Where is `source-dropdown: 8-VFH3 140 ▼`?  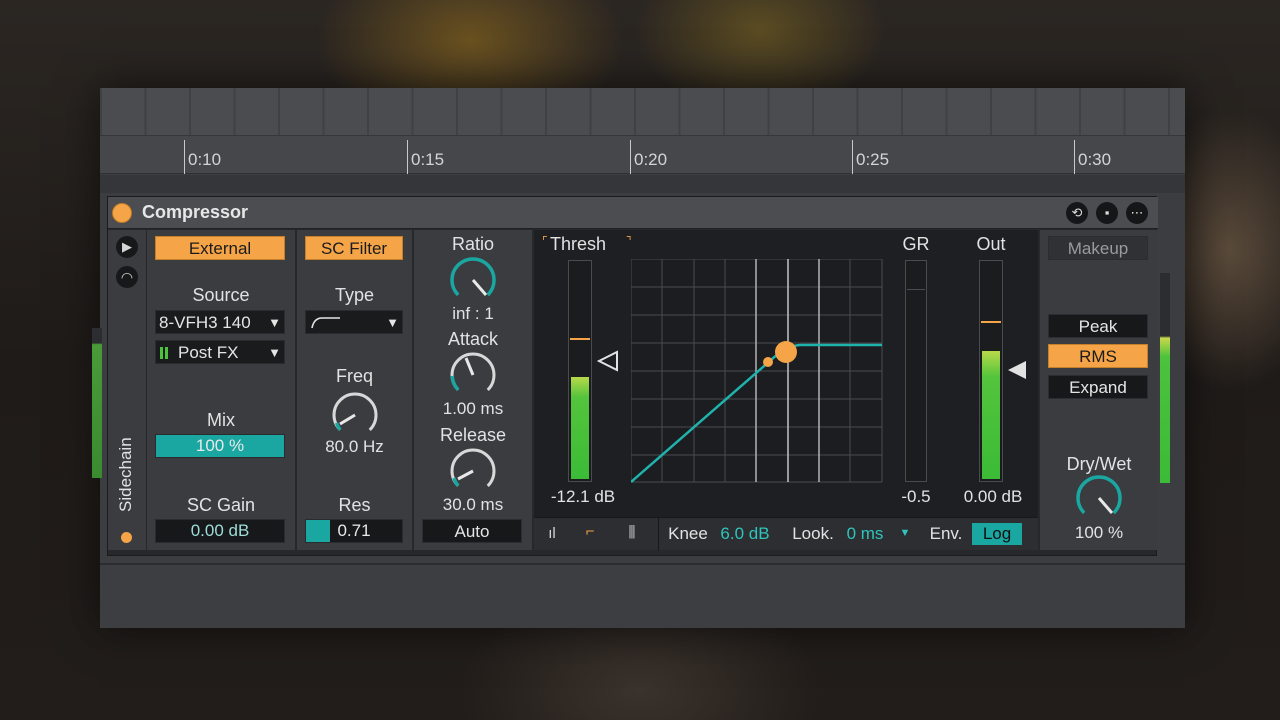 source-dropdown: 8-VFH3 140 ▼ is located at coordinates (220, 322).